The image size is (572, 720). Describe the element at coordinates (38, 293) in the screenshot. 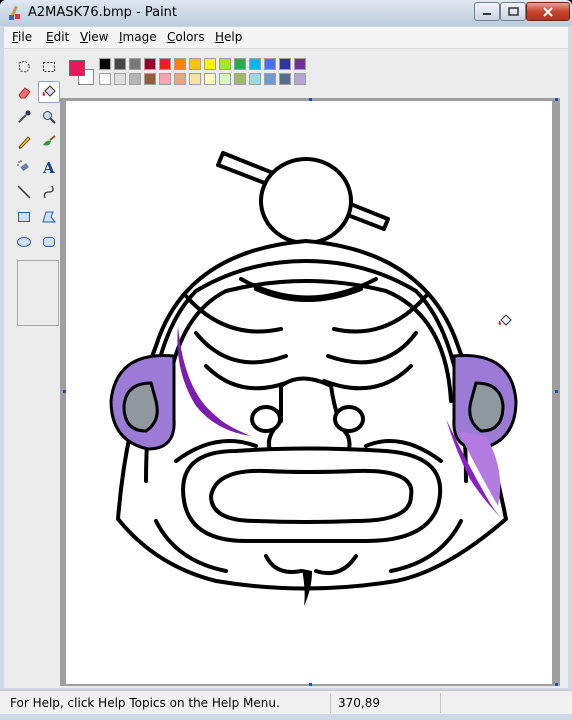

I see `tool-options-box` at that location.